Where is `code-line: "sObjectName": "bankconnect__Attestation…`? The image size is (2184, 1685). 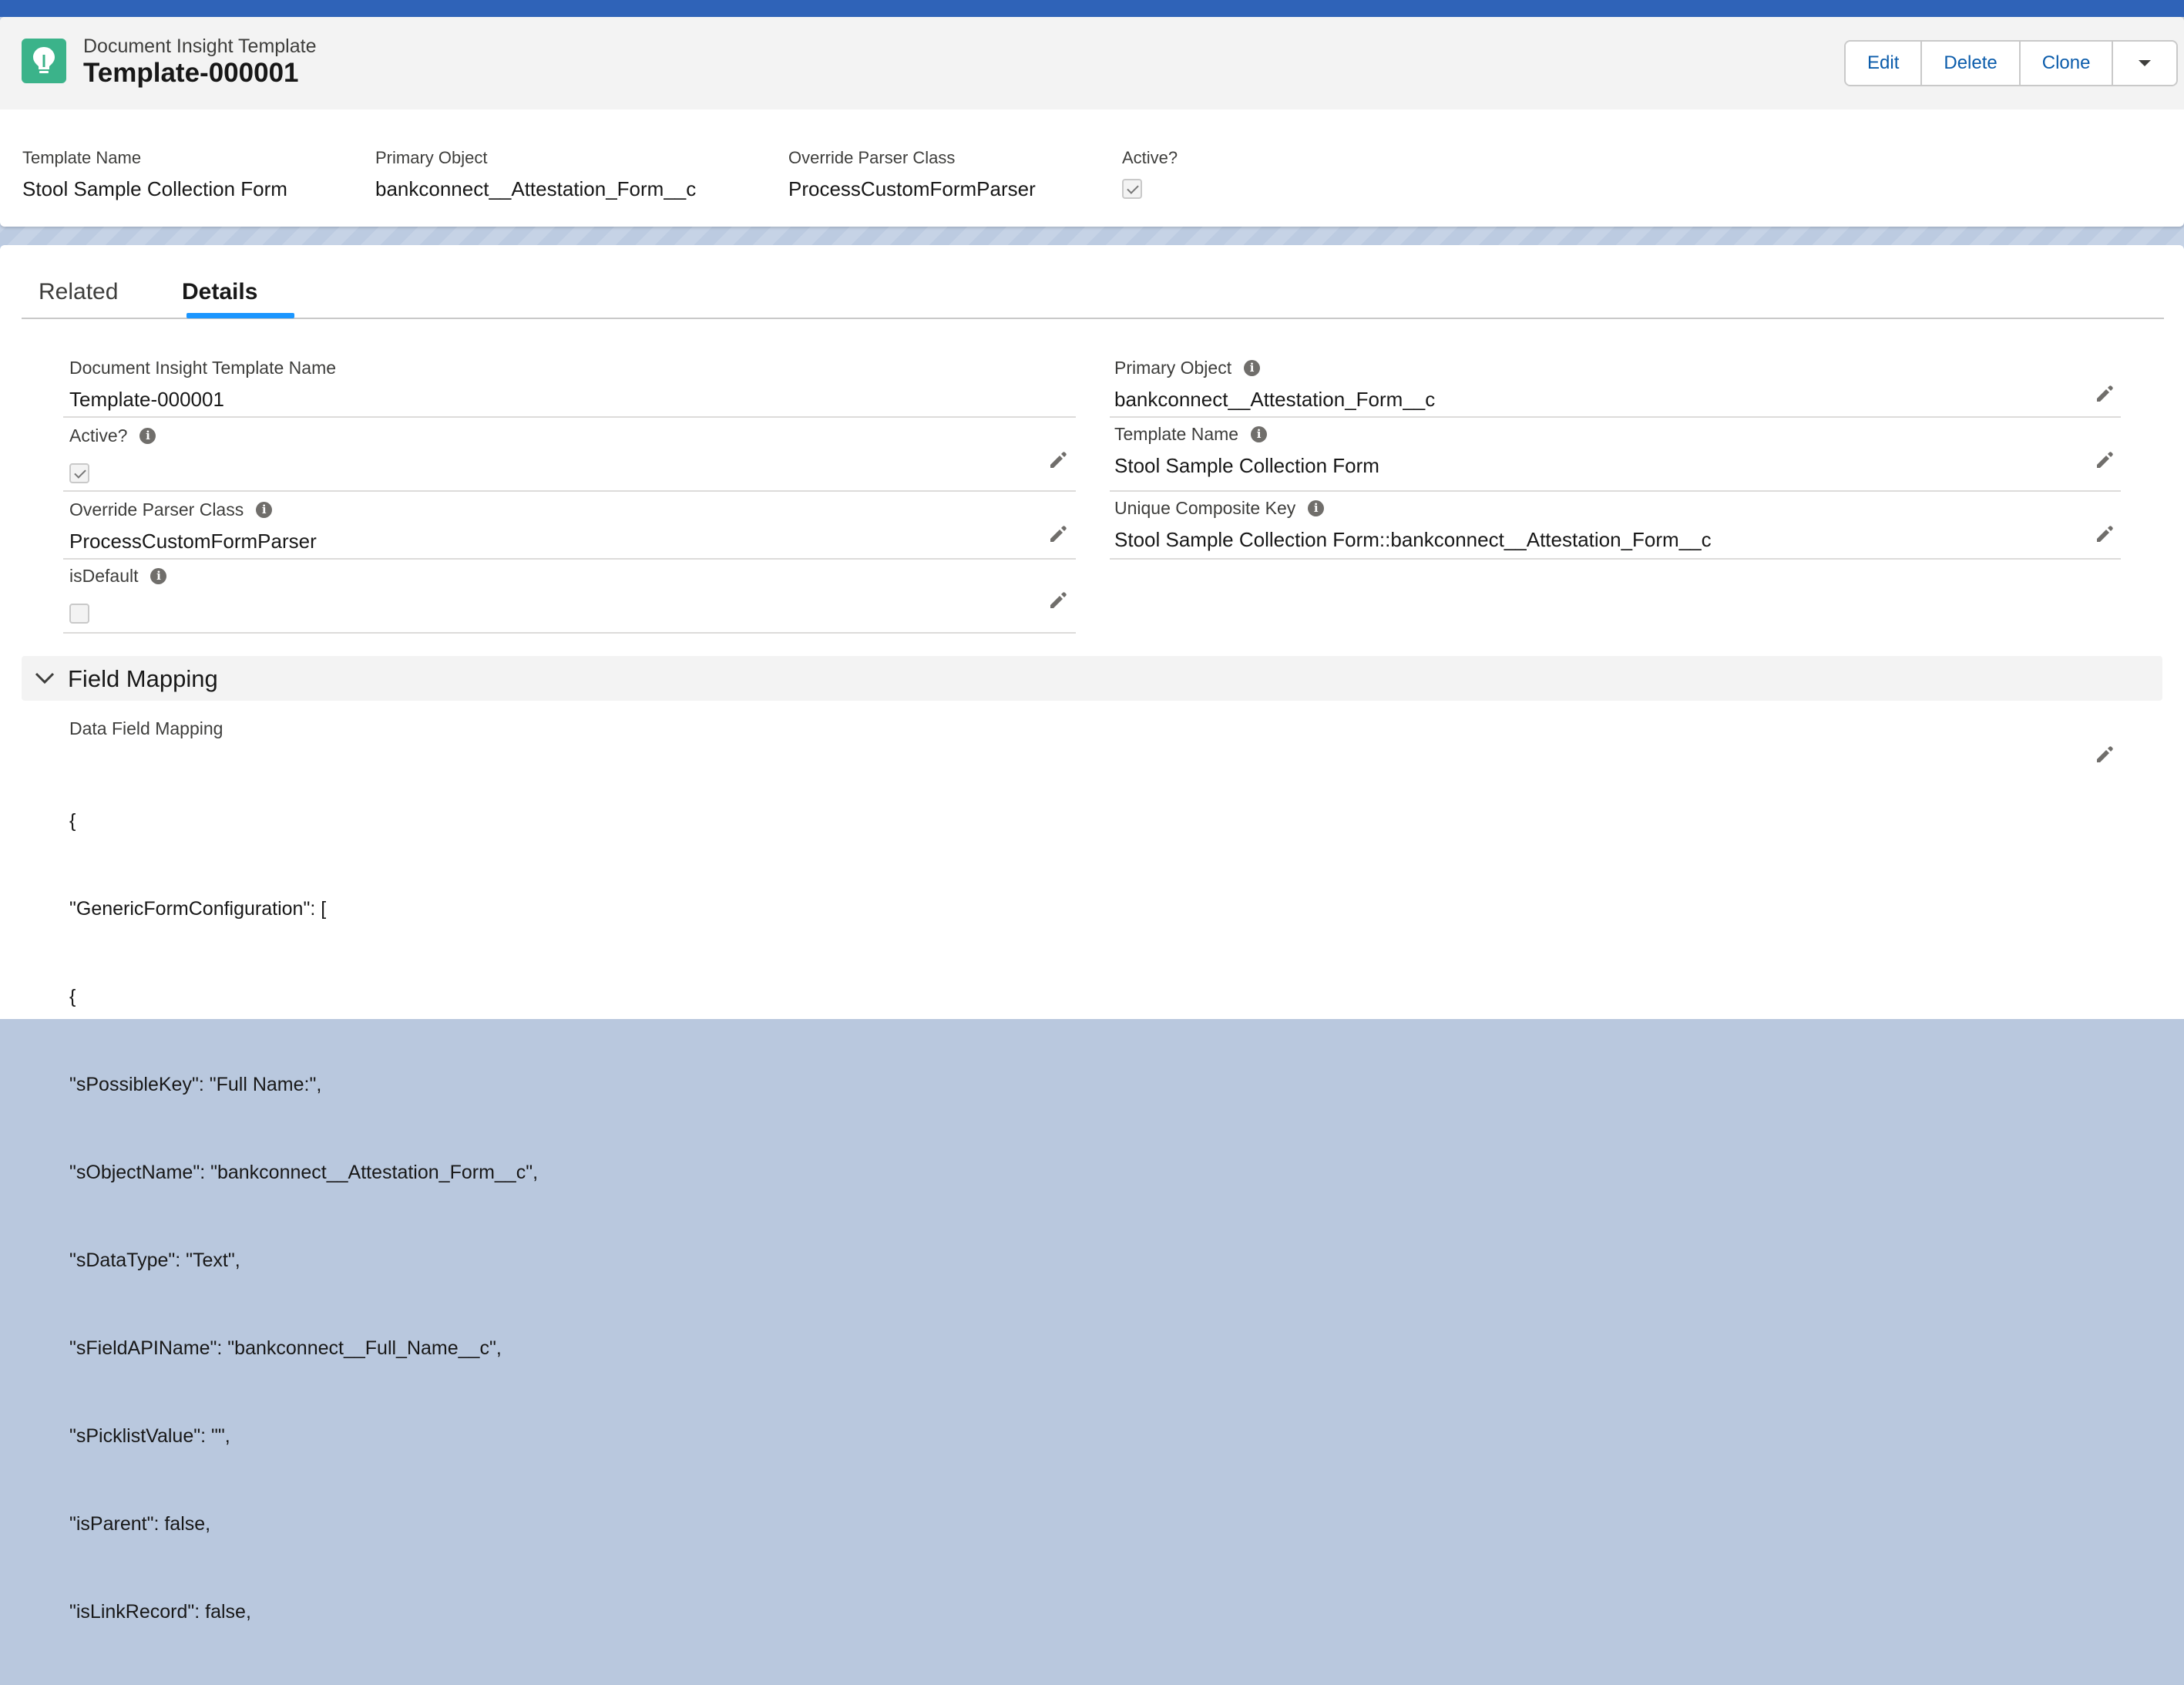
code-line: "sObjectName": "bankconnect__Attestation… is located at coordinates (304, 1173).